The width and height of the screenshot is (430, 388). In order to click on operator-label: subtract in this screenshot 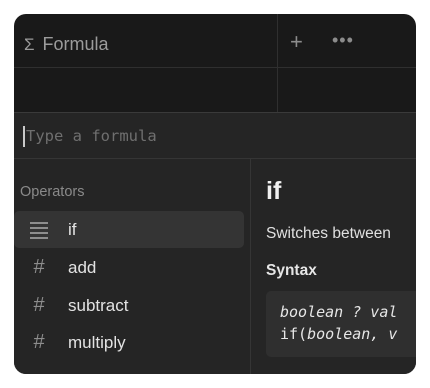, I will do `click(98, 305)`.